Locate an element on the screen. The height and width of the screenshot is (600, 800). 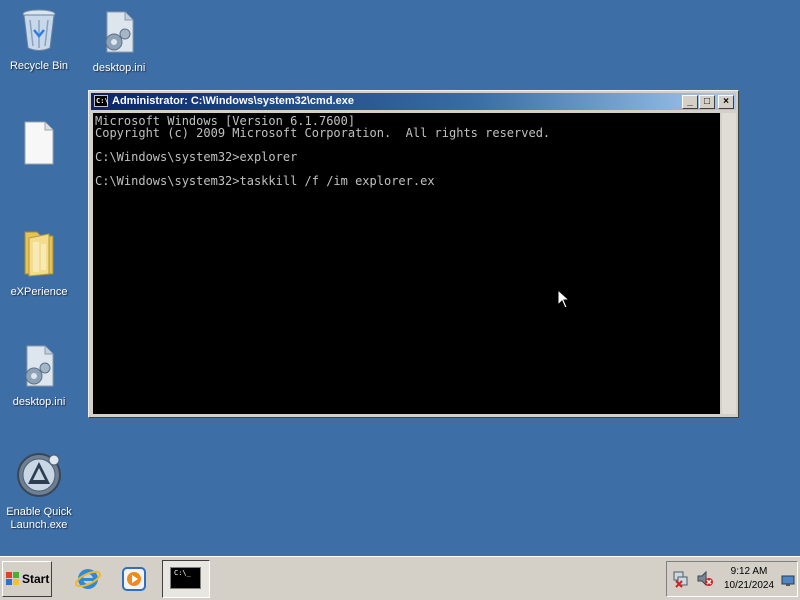
close-button: × is located at coordinates (726, 102).